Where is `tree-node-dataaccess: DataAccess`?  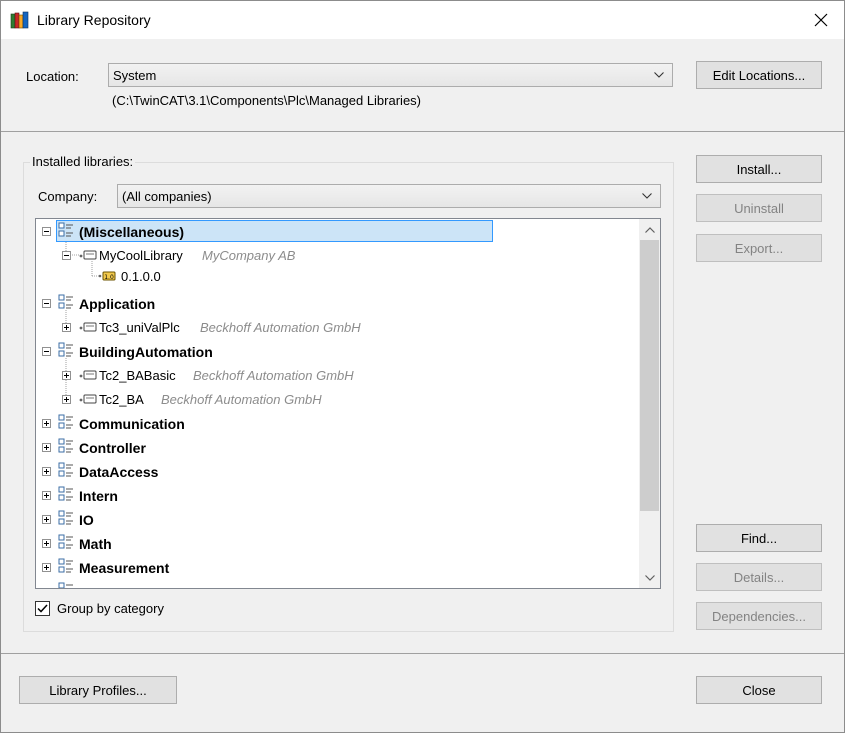
tree-node-dataaccess: DataAccess is located at coordinates (266, 472).